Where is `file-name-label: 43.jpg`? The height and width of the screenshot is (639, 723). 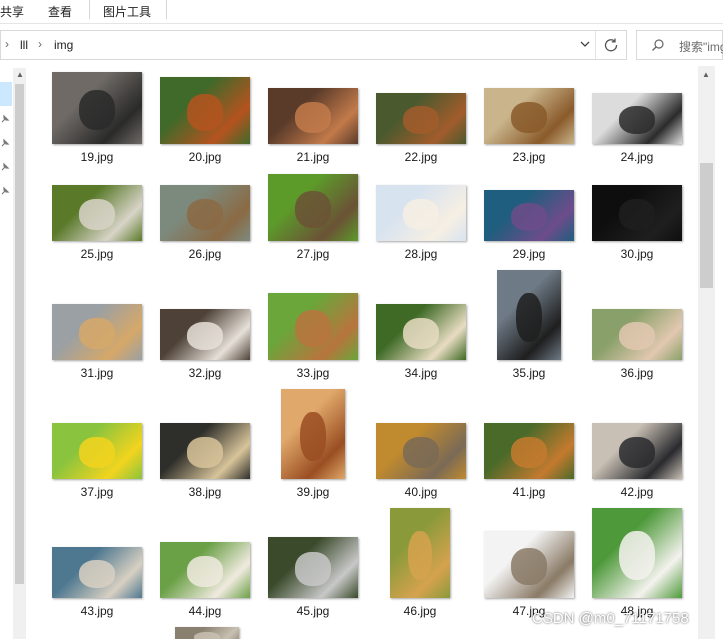 file-name-label: 43.jpg is located at coordinates (97, 611).